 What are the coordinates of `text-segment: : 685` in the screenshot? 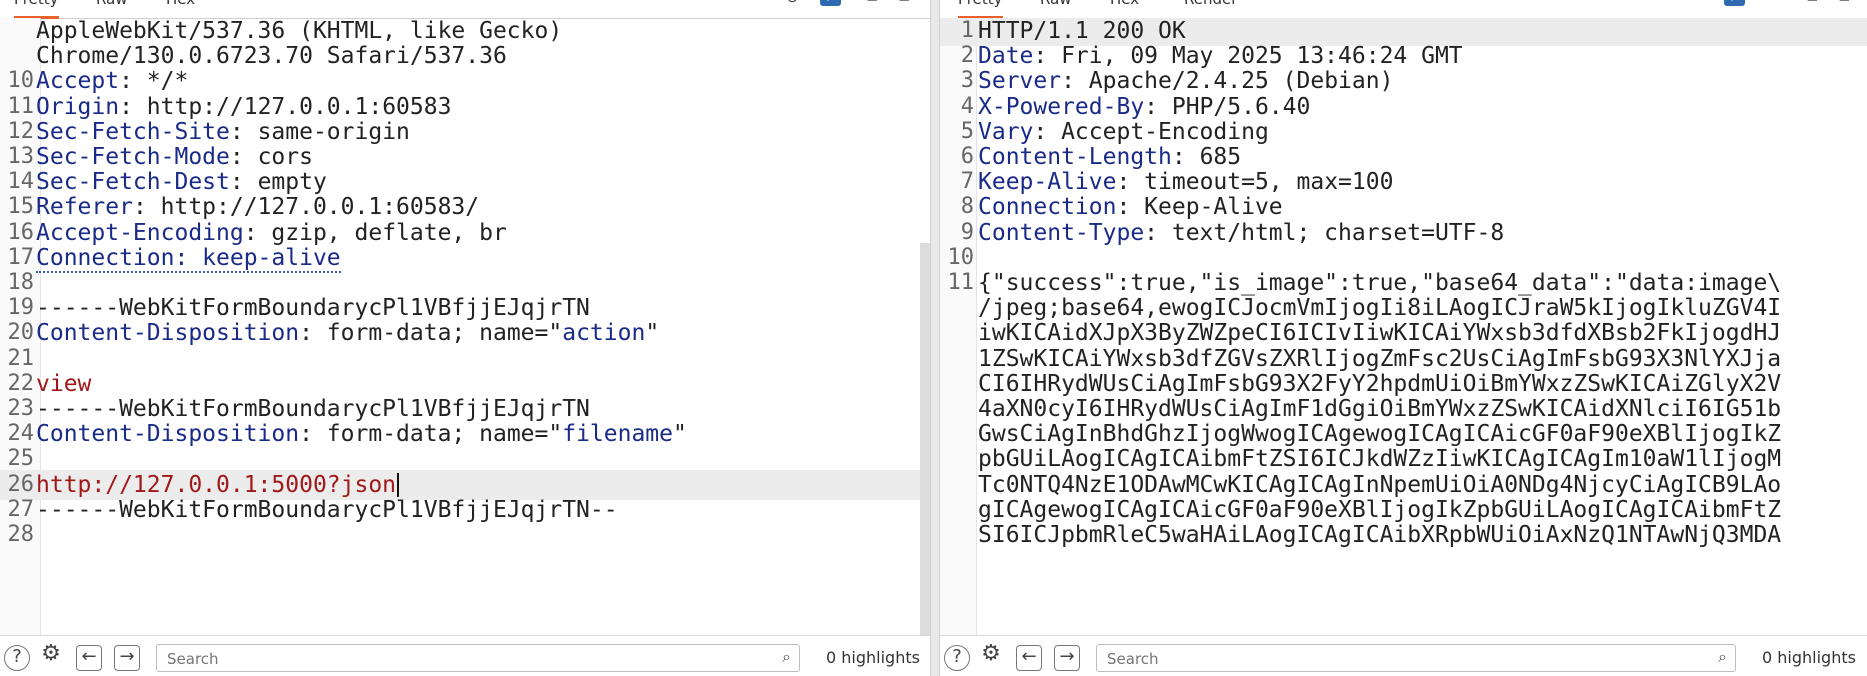 It's located at (1206, 157).